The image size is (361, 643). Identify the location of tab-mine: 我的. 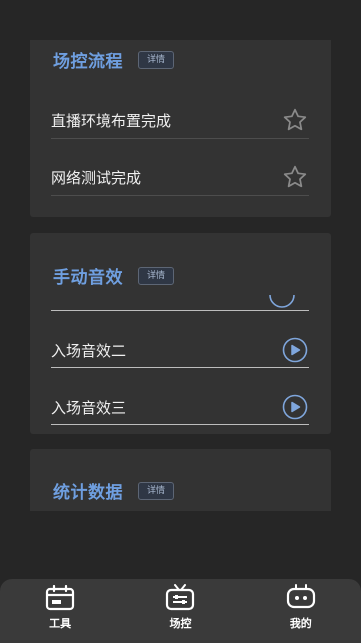
(301, 605).